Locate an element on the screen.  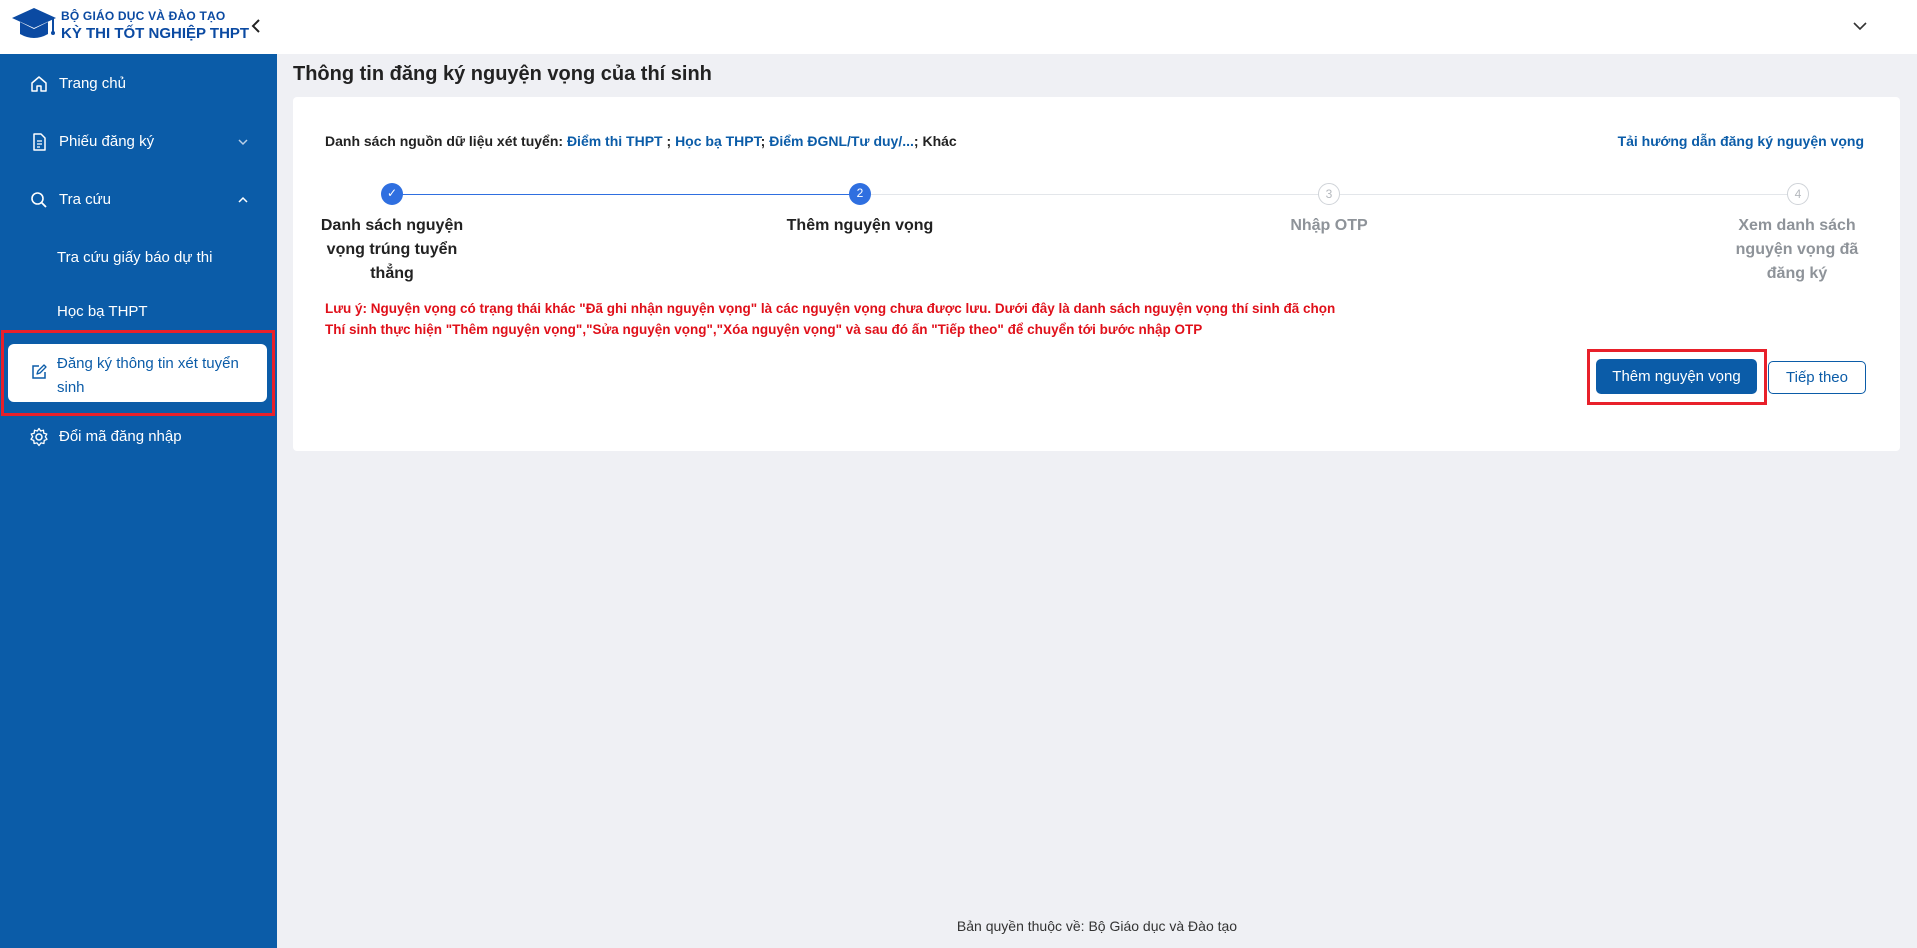
step-1-check-icon: ✓ is located at coordinates (392, 194).